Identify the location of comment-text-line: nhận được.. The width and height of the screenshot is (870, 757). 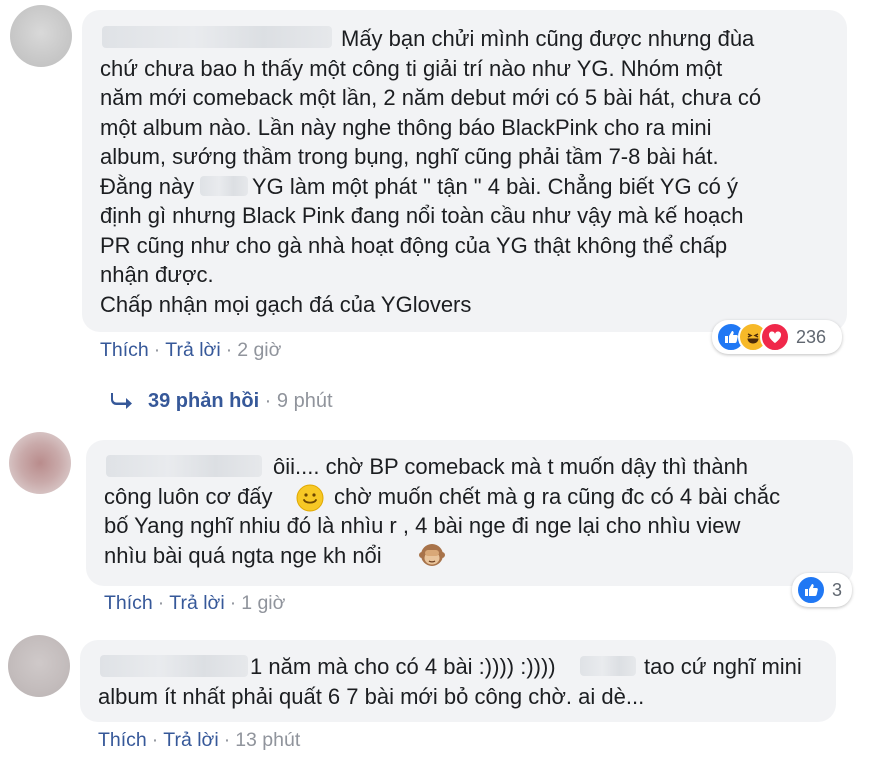
(157, 274).